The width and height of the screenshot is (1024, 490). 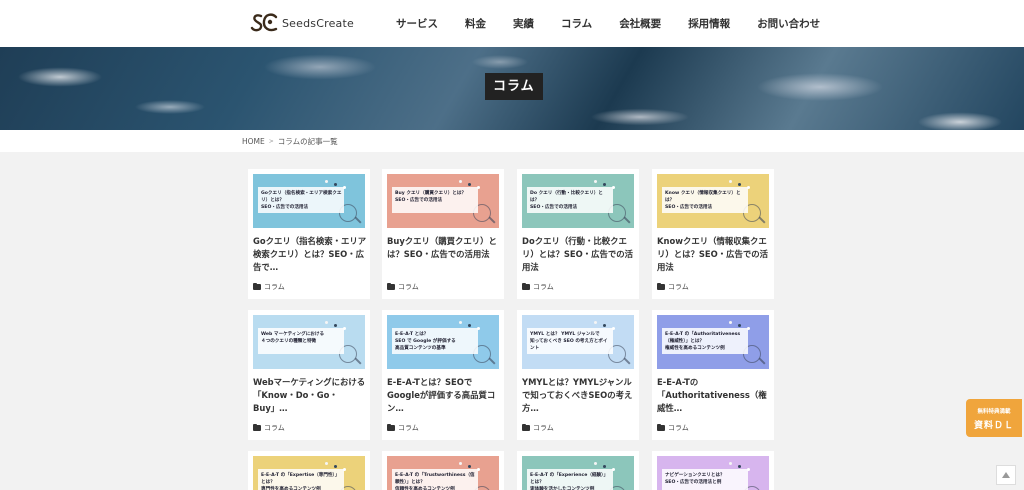 I want to click on main-nav: サービス 料金 実績 コラム 会社概要 採用情報 お問い合わせ, so click(x=608, y=23).